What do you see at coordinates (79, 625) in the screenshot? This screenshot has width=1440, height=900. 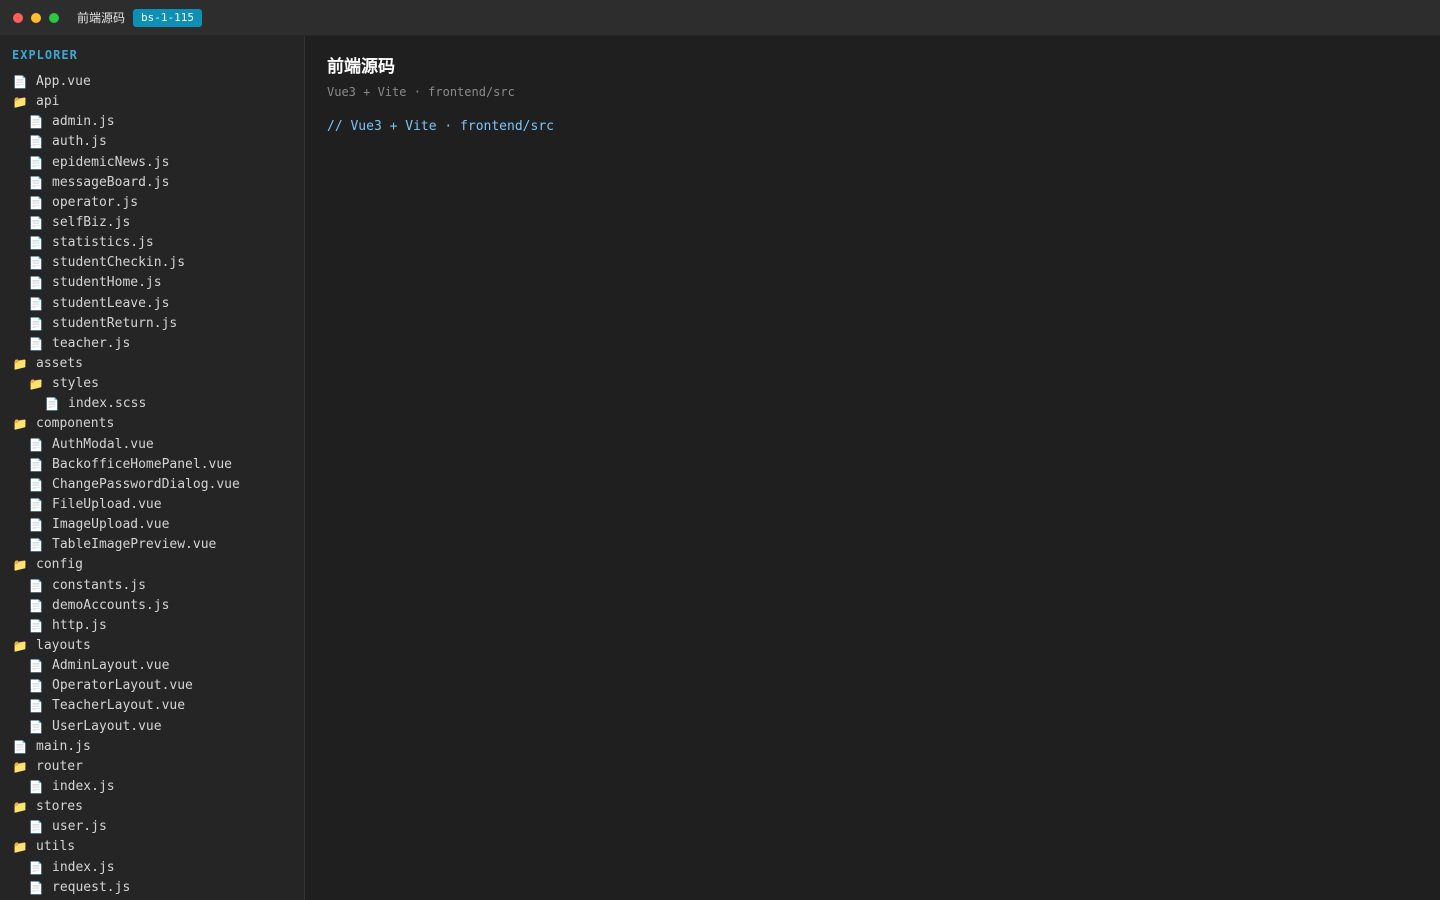 I see `tree-item-label: http.js` at bounding box center [79, 625].